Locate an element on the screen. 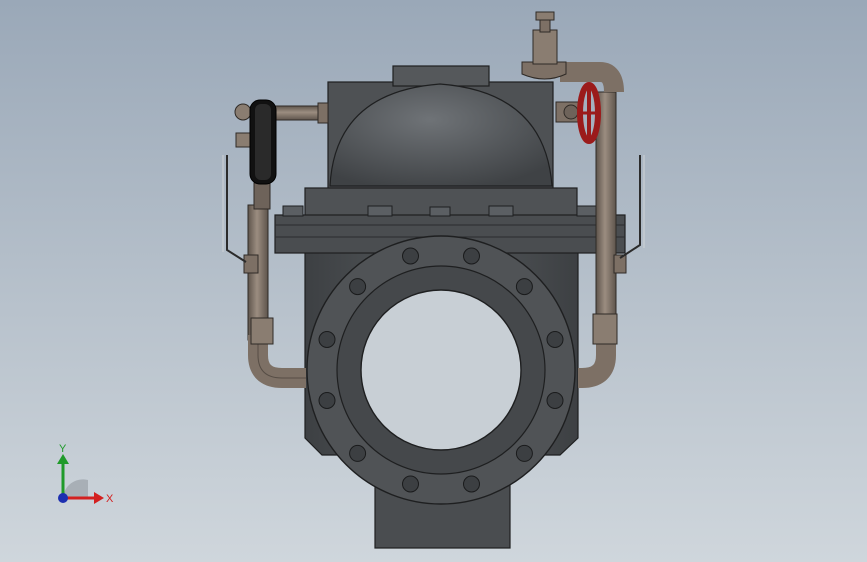 Image resolution: width=867 pixels, height=562 pixels. y-axis-arrow is located at coordinates (63, 459).